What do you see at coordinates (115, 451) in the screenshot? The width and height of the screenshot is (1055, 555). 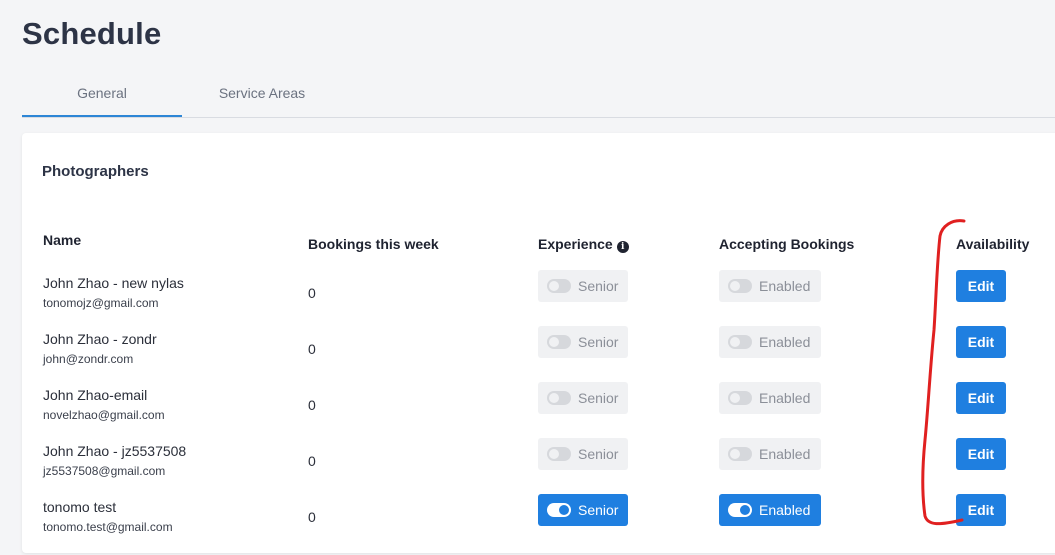 I see `photographer-name: John Zhao - jz5537508` at bounding box center [115, 451].